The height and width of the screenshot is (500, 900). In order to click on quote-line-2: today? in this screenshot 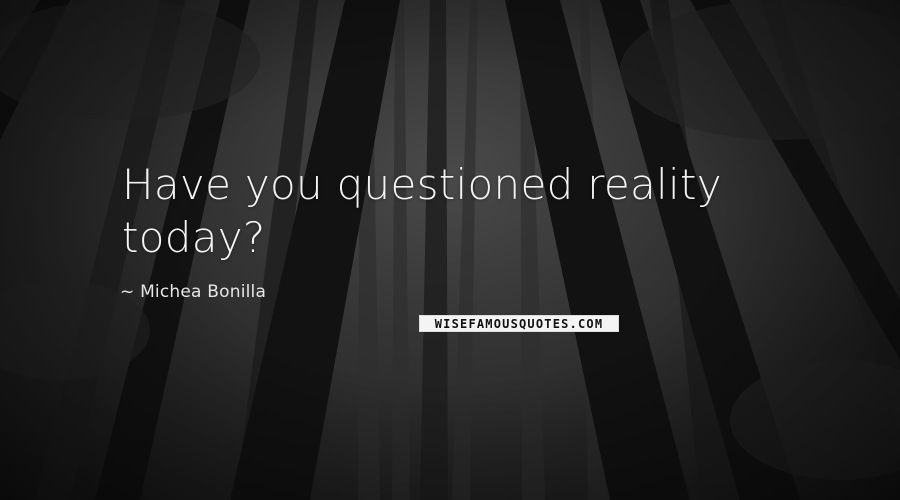, I will do `click(194, 237)`.